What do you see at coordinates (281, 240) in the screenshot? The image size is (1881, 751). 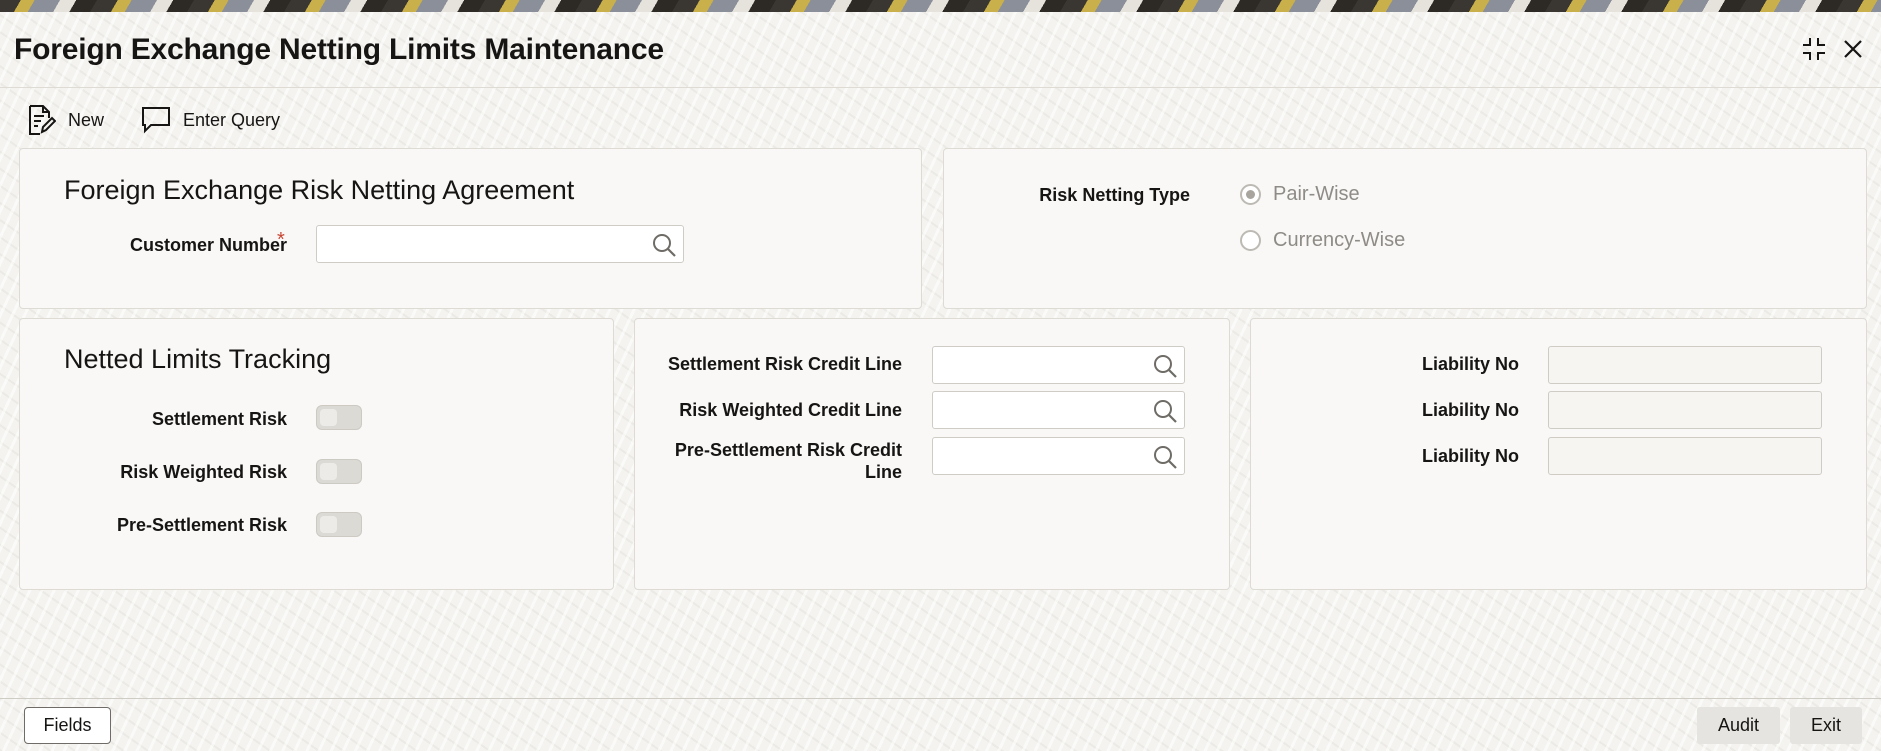 I see `required-marker: *` at bounding box center [281, 240].